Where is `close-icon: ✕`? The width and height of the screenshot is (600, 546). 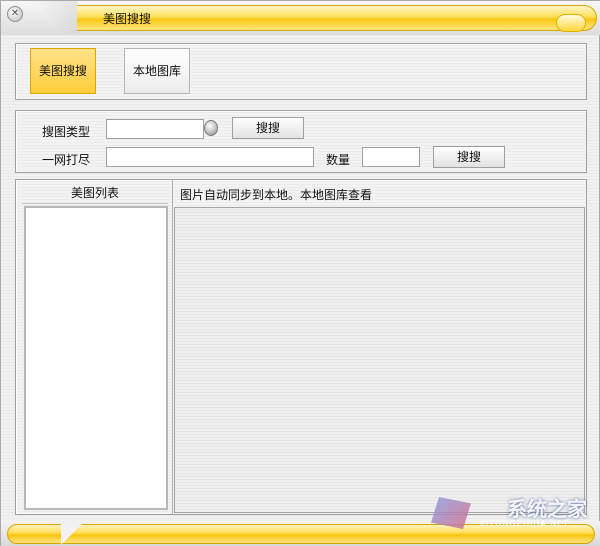 close-icon: ✕ is located at coordinates (15, 14).